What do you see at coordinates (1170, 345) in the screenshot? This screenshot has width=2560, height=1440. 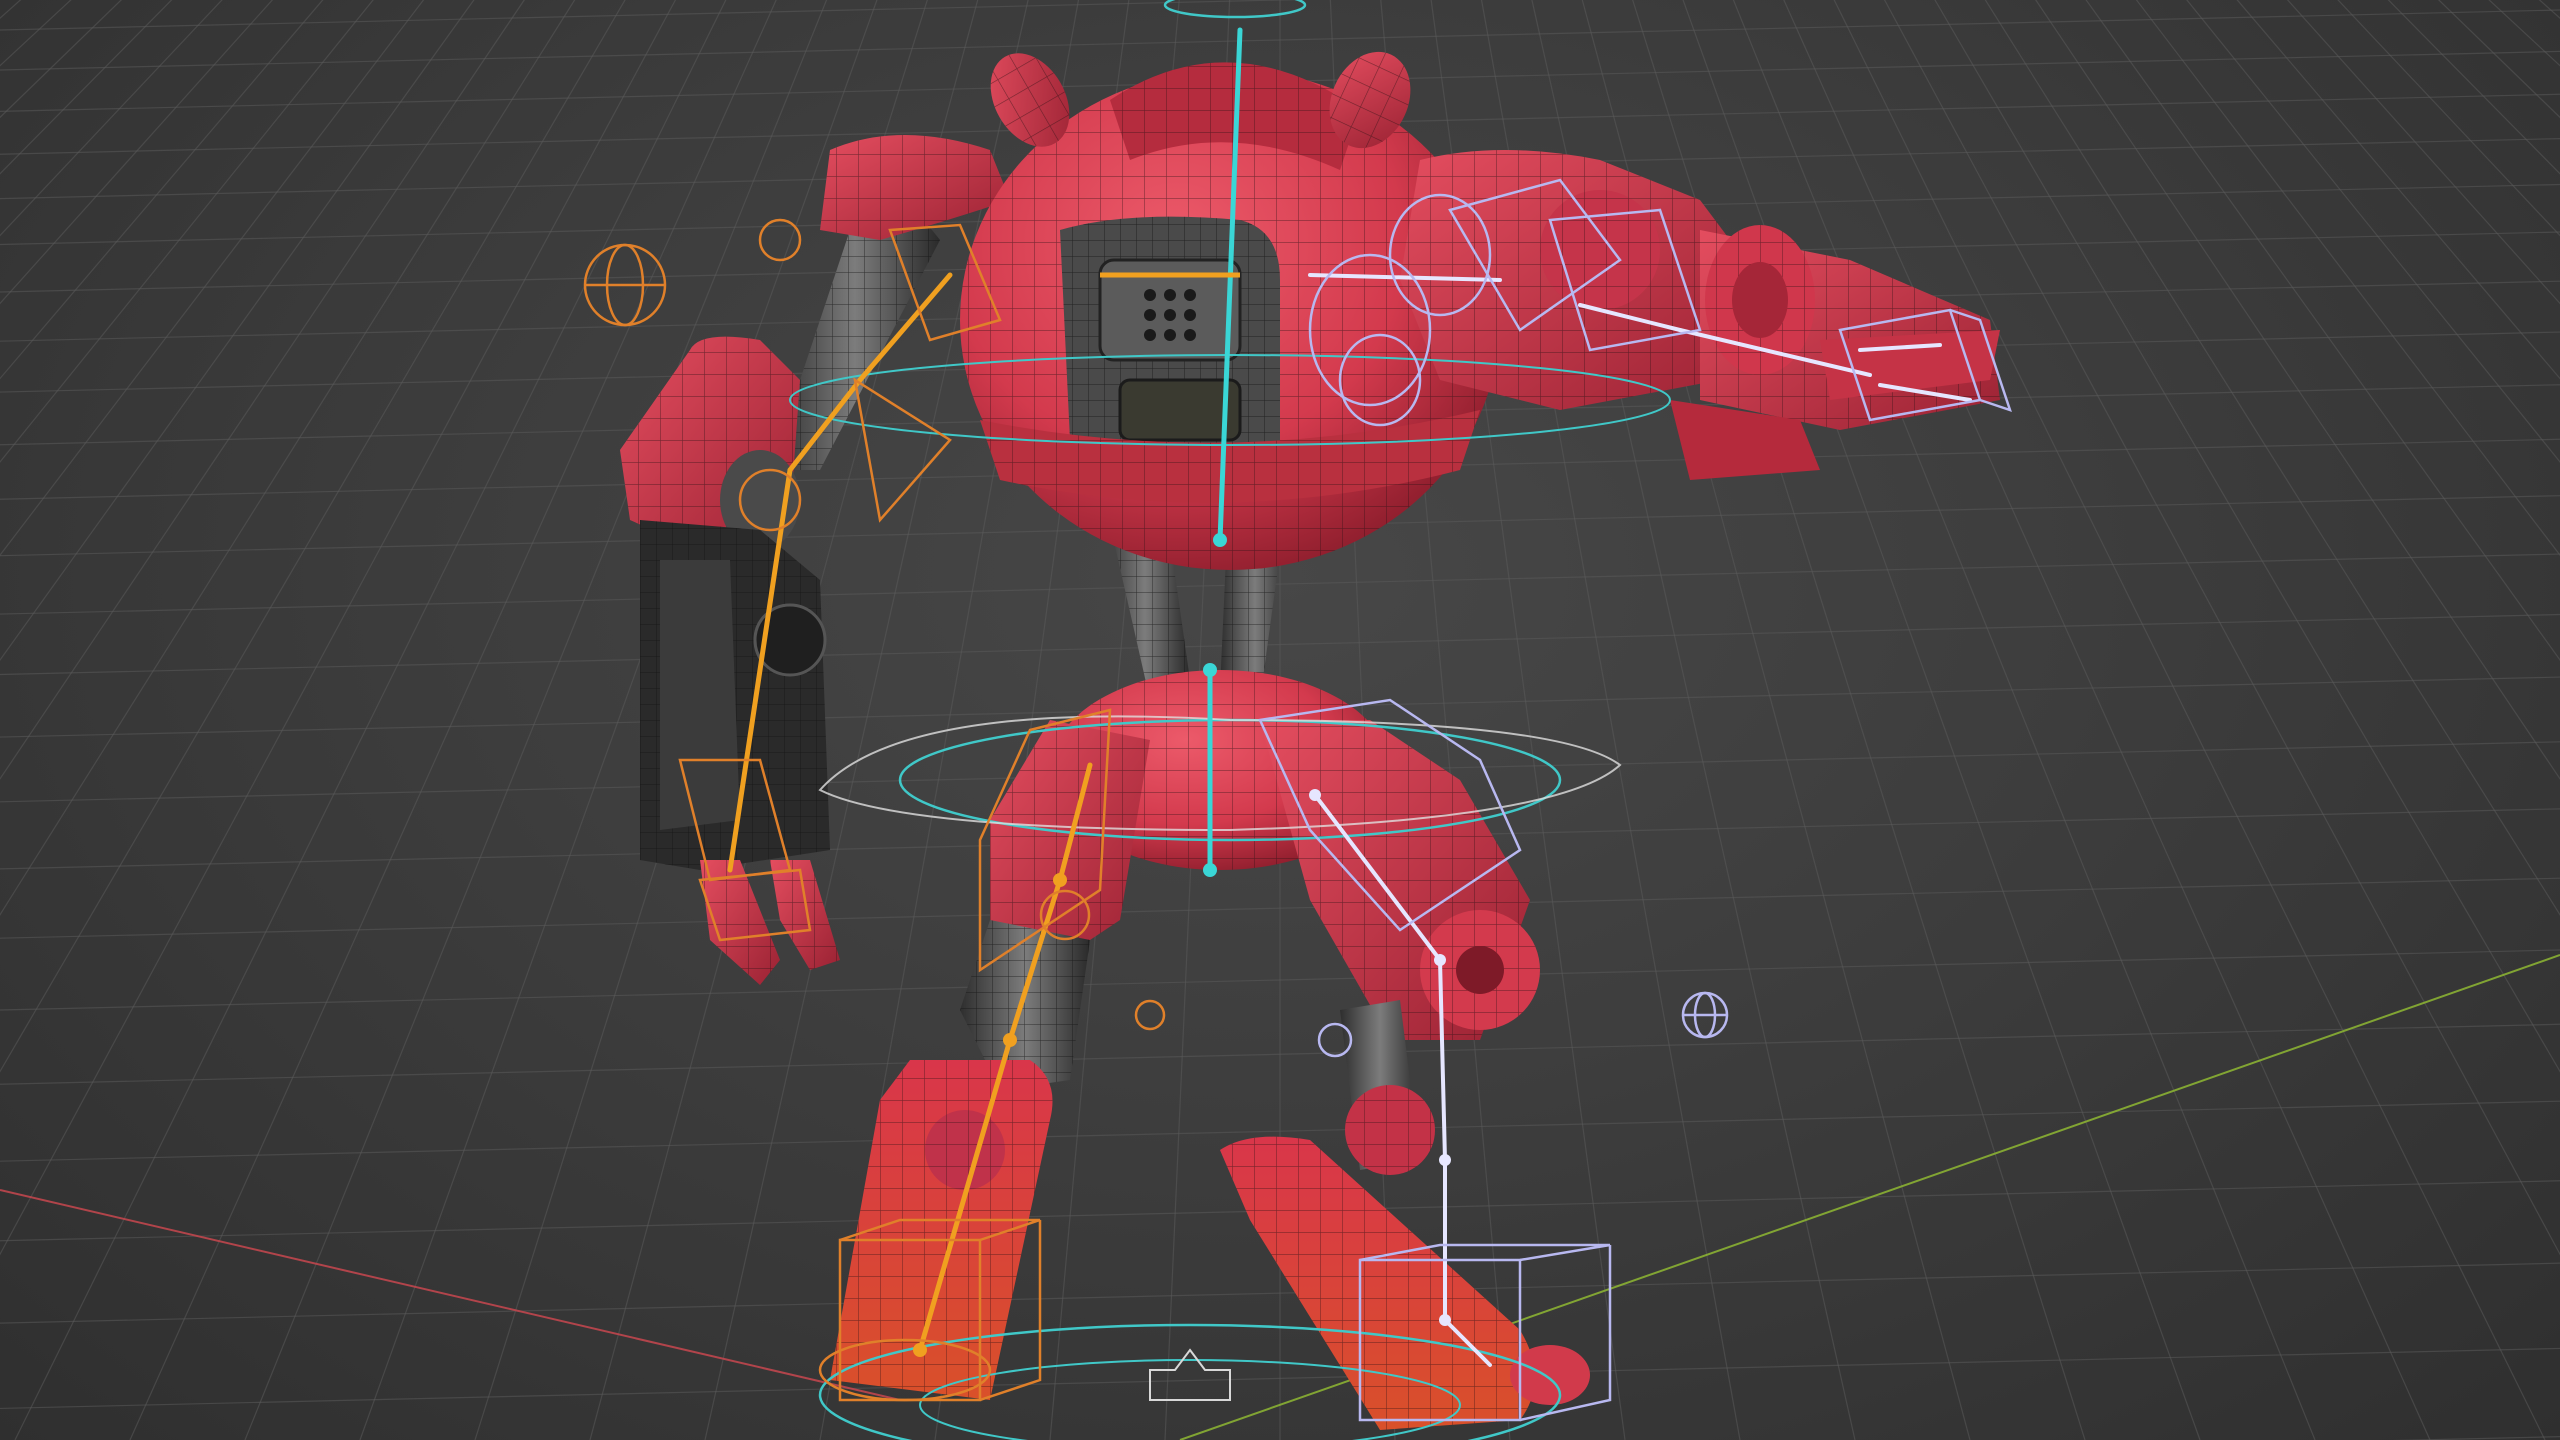 I see `back-panel` at bounding box center [1170, 345].